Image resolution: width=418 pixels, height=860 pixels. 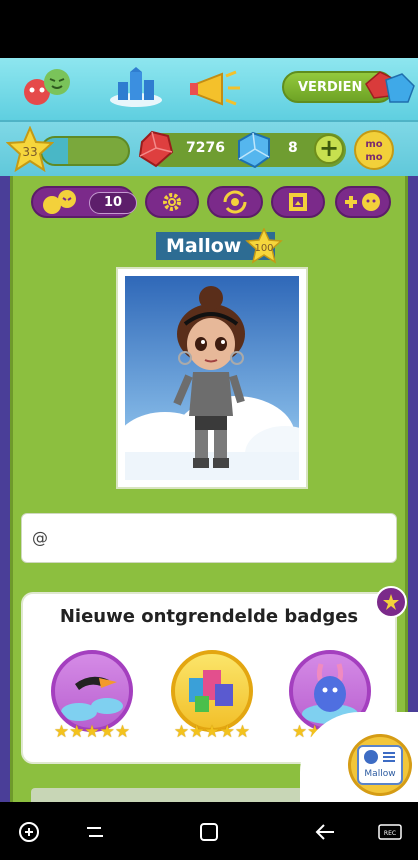 I want to click on avatar-photo-frame, so click(x=212, y=378).